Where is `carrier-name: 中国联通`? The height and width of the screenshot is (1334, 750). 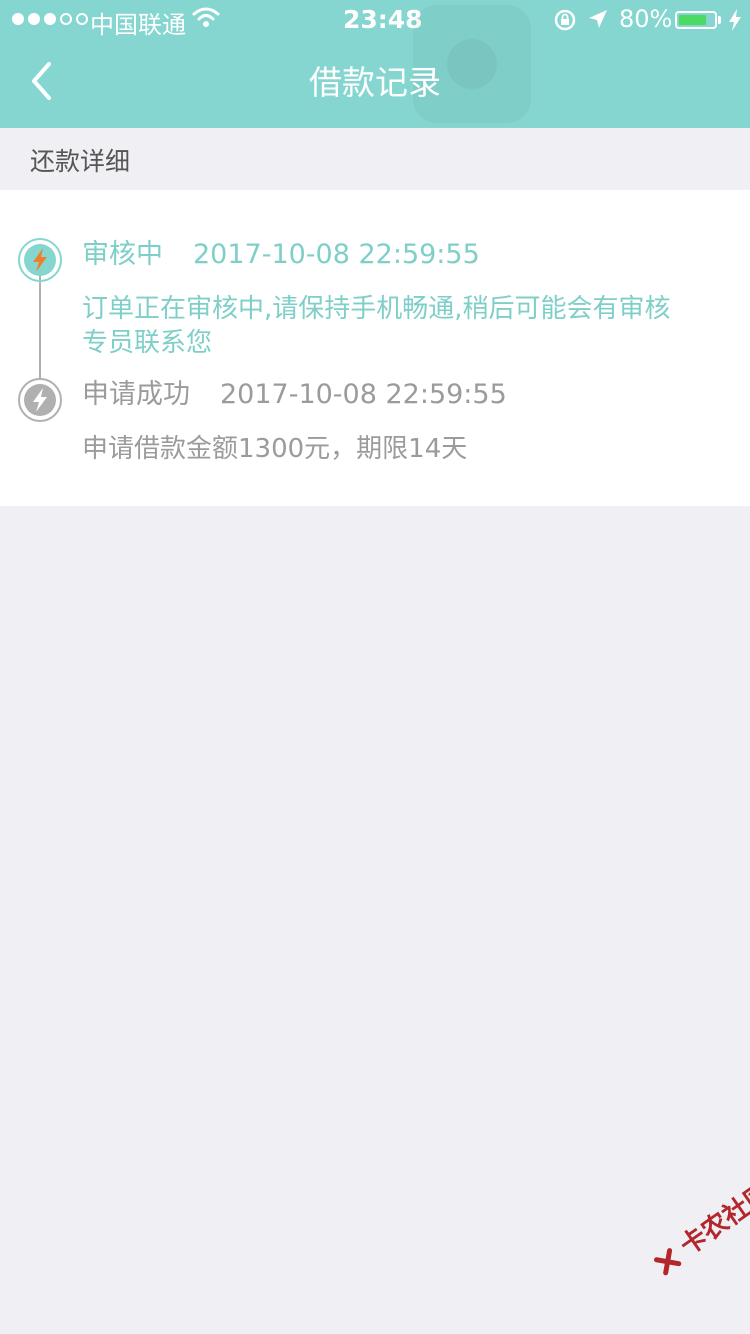
carrier-name: 中国联通 is located at coordinates (138, 25).